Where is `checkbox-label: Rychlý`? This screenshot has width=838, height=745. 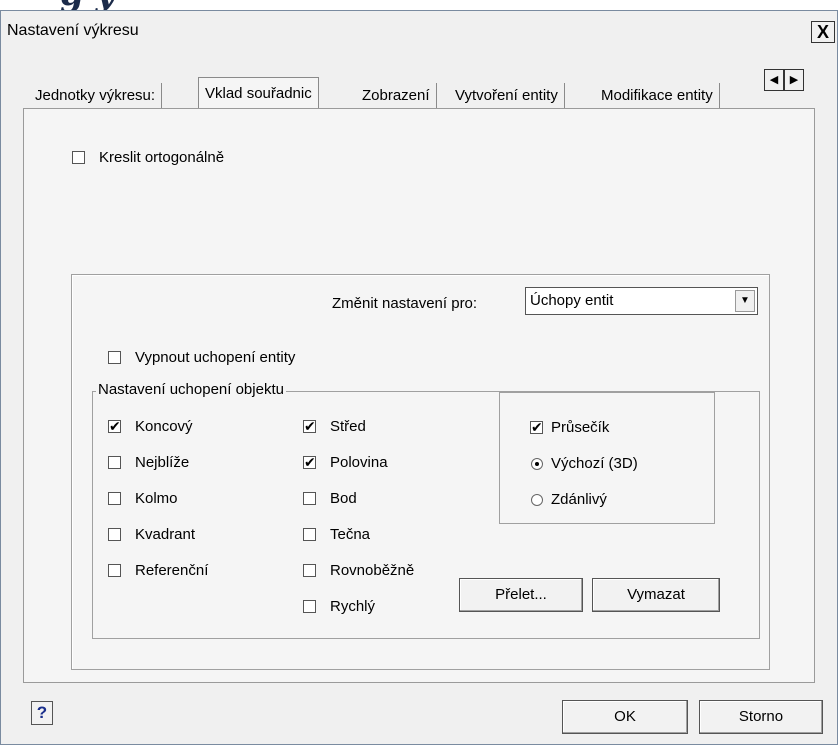 checkbox-label: Rychlý is located at coordinates (353, 606).